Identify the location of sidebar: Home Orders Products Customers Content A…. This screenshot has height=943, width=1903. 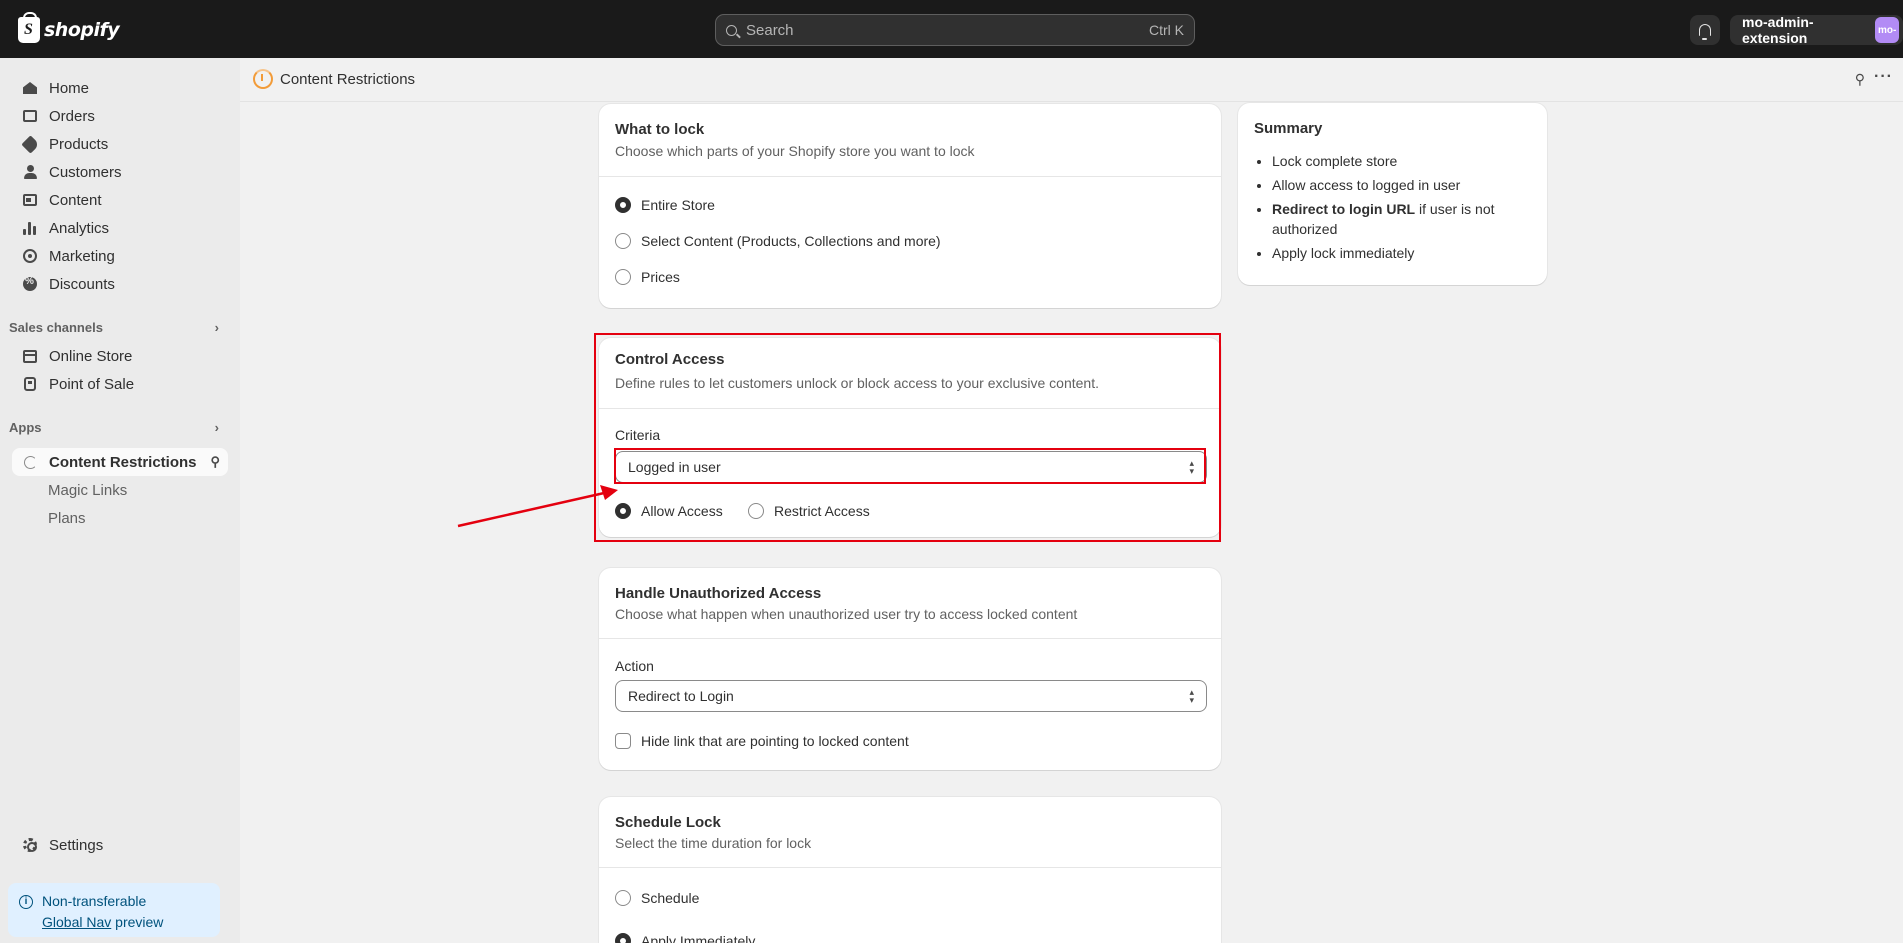
(120, 500).